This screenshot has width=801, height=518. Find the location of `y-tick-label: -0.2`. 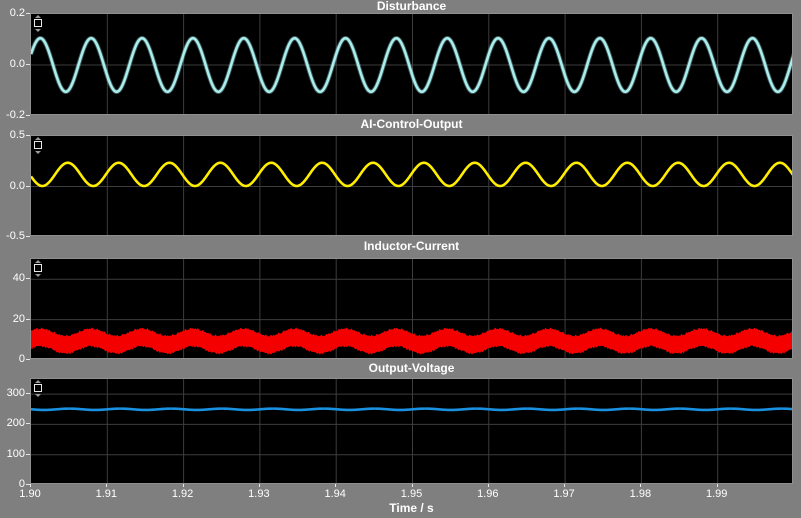

y-tick-label: -0.2 is located at coordinates (15, 115).